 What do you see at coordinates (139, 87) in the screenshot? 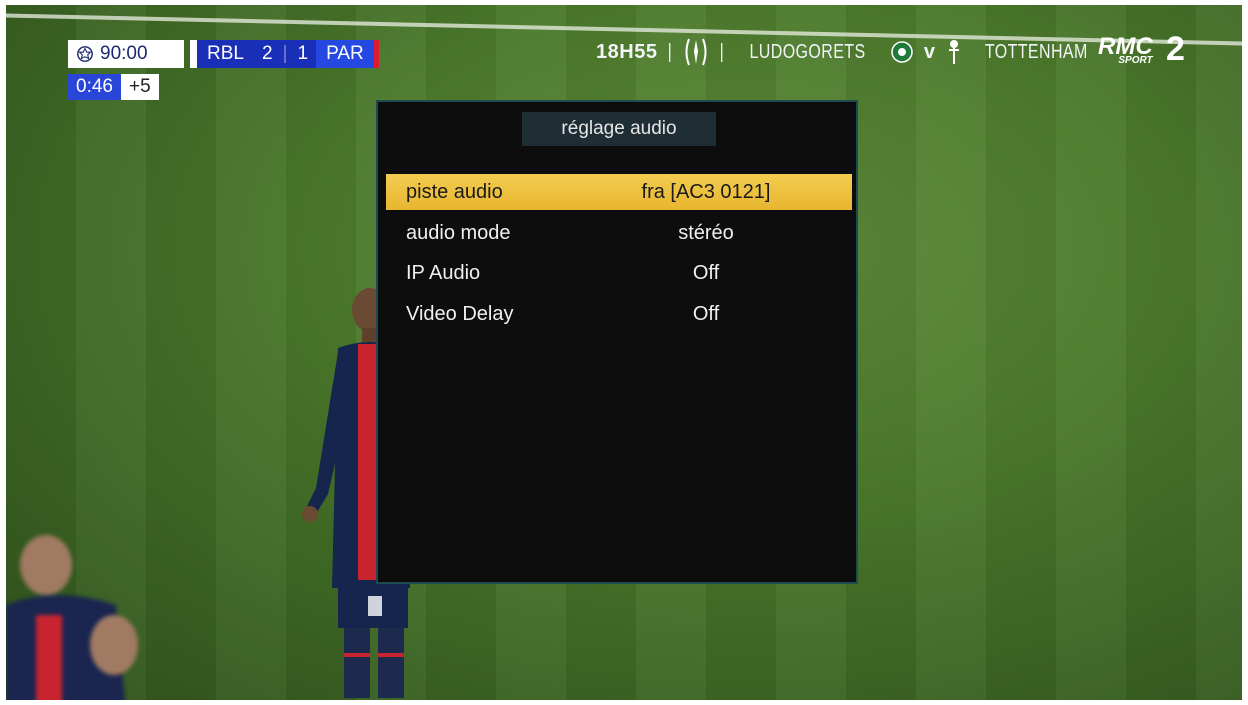
I see `added-time-minutes: +5` at bounding box center [139, 87].